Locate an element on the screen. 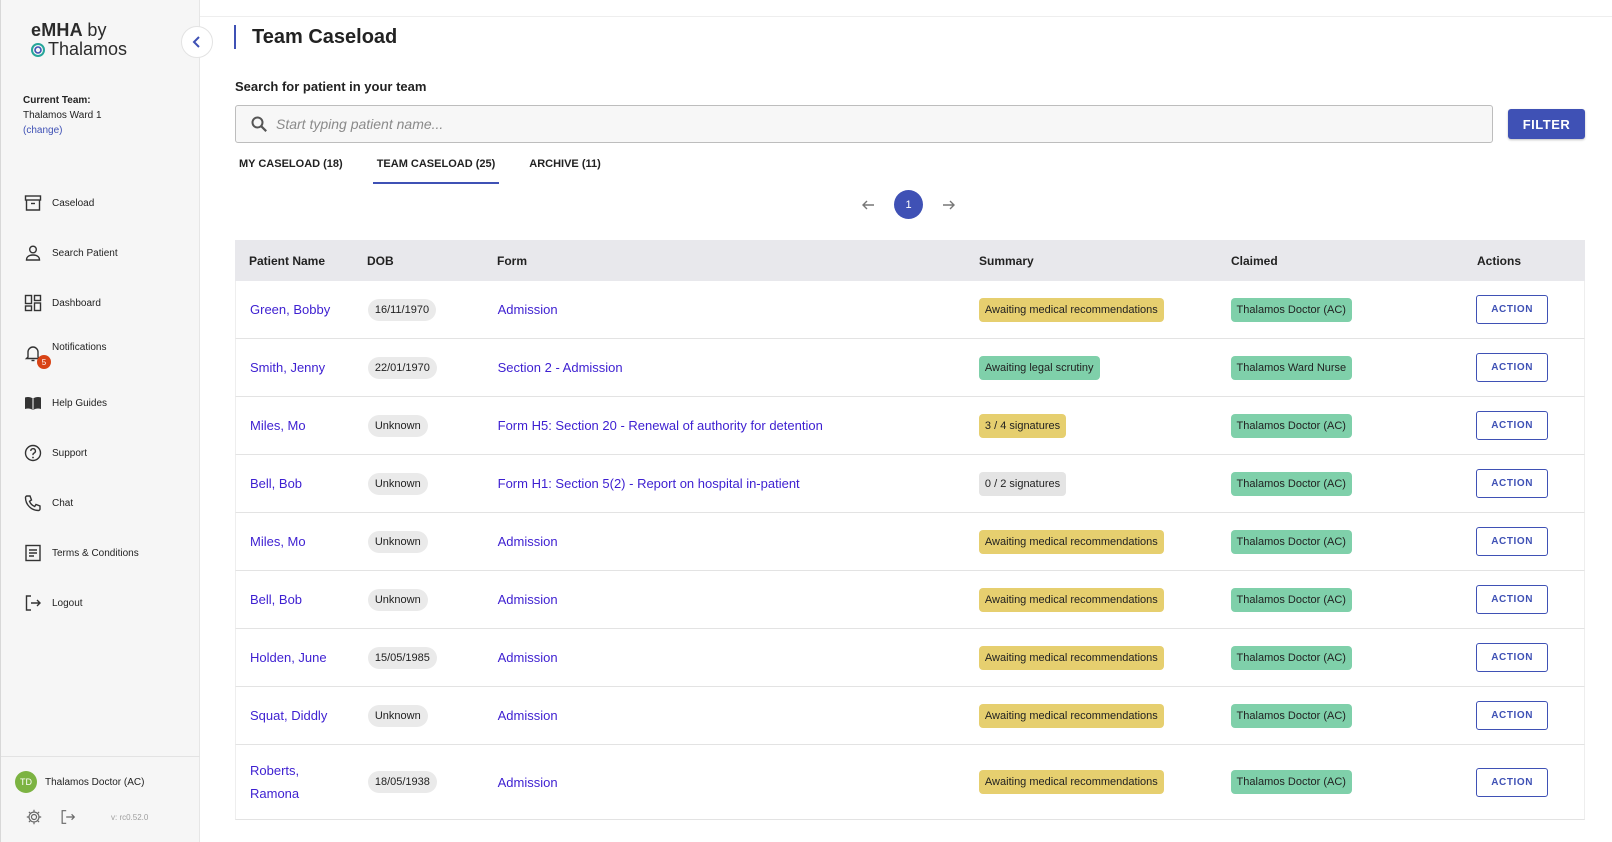  phone-icon is located at coordinates (32, 503).